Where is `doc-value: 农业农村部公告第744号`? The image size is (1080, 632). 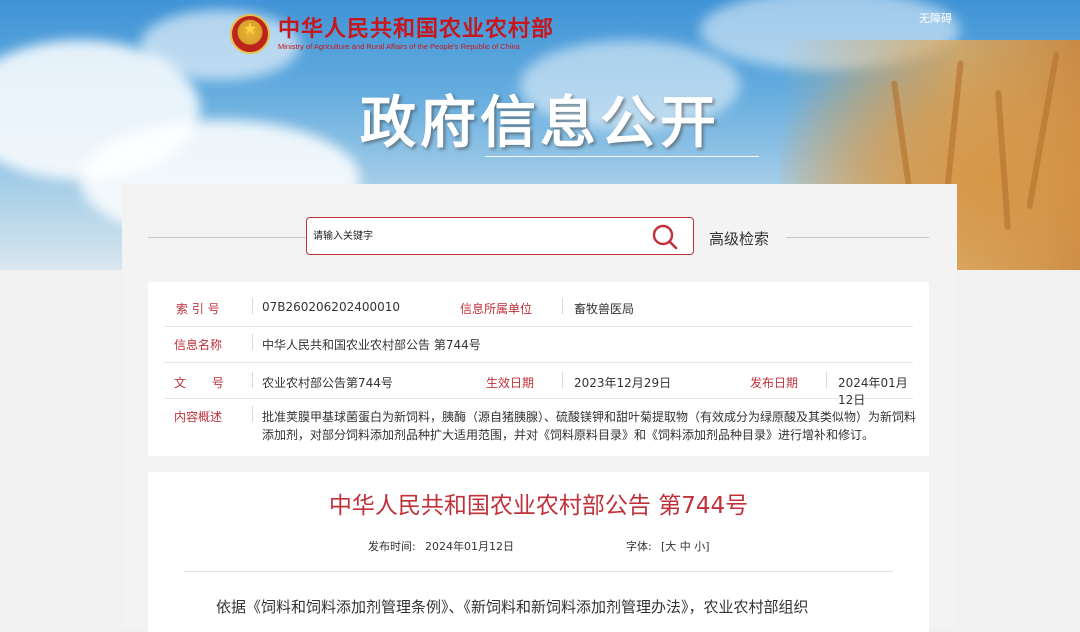 doc-value: 农业农村部公告第744号 is located at coordinates (327, 383).